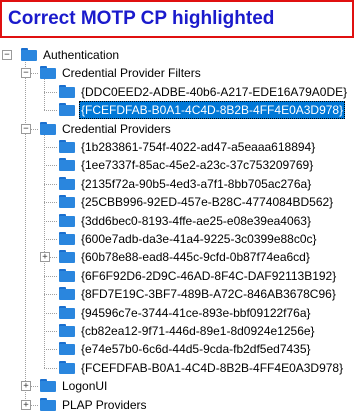 The height and width of the screenshot is (414, 358). Describe the element at coordinates (214, 91) in the screenshot. I see `tree-node-label: {DDC0EED2-ADBE-40b6-A217-EDE16A79A0DE}` at that location.